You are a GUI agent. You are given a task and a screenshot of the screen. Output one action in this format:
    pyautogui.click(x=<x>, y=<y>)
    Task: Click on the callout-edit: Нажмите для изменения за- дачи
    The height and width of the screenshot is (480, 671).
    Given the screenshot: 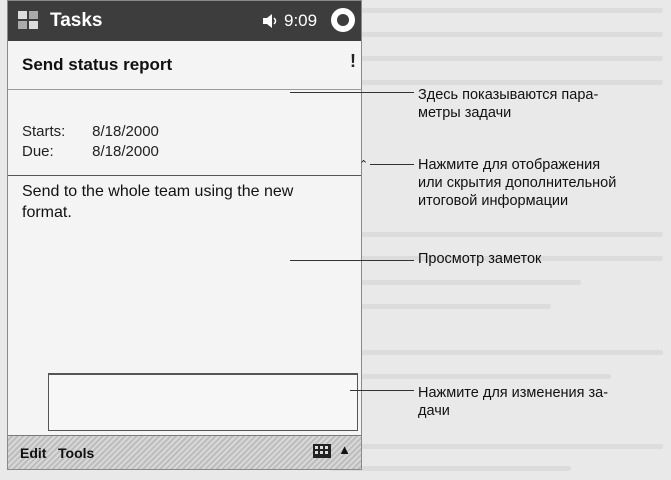 What is the action you would take?
    pyautogui.click(x=513, y=402)
    